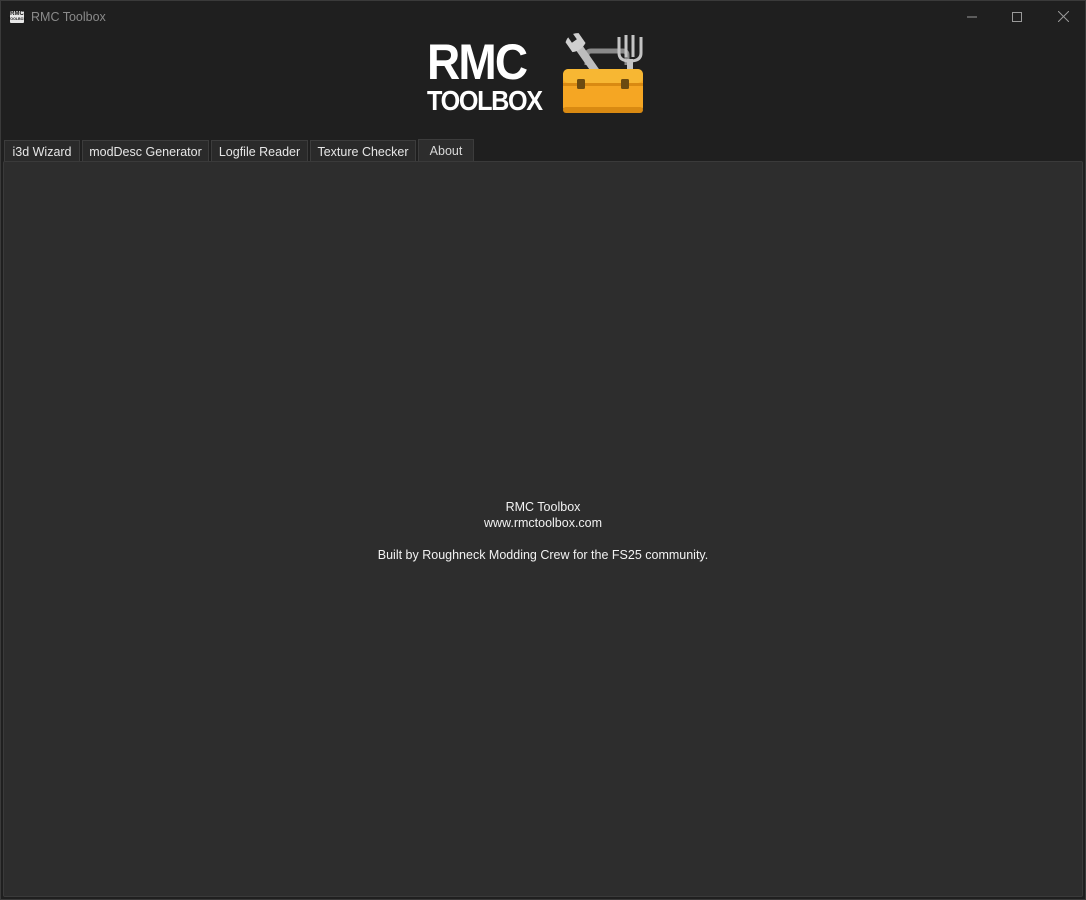 The height and width of the screenshot is (900, 1086). Describe the element at coordinates (363, 151) in the screenshot. I see `tab-texture-checker: Texture Checker` at that location.